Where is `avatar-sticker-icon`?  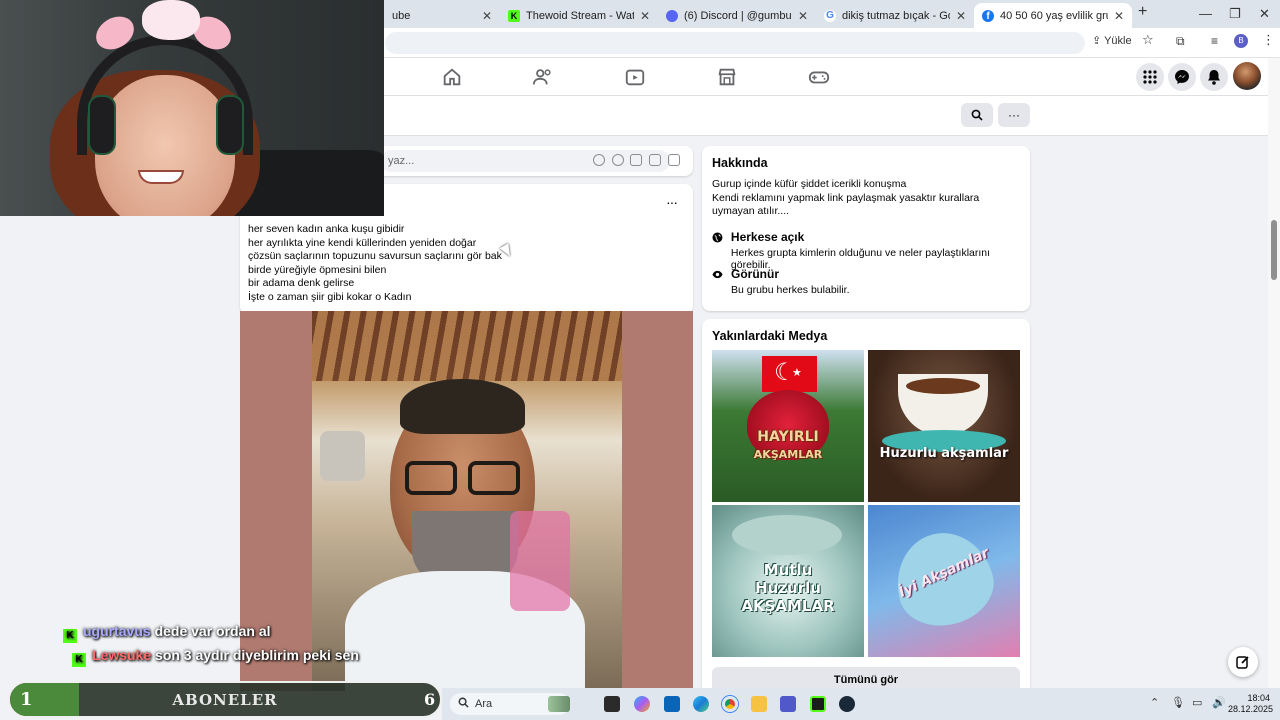 avatar-sticker-icon is located at coordinates (599, 160).